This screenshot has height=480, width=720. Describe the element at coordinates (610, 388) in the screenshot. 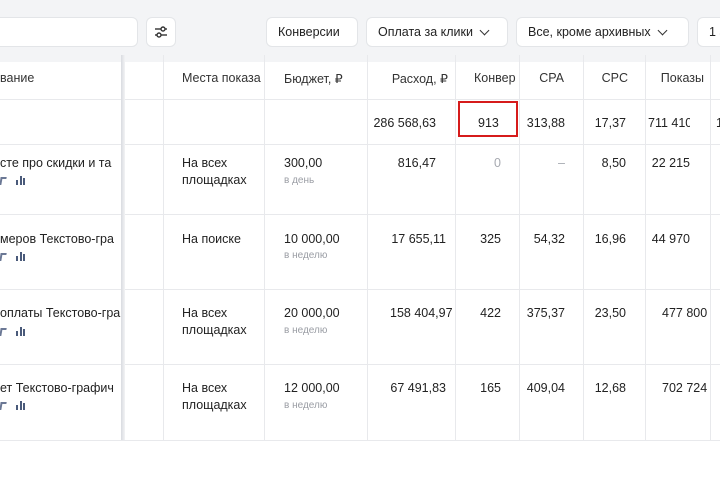

I see `cpc-value: 12,68` at that location.